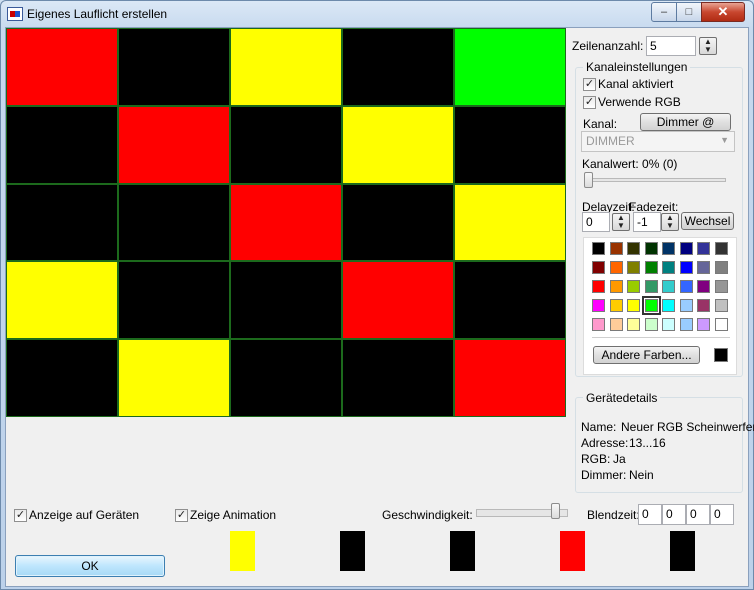 The width and height of the screenshot is (754, 590). I want to click on fade-spinner: ▲ ▼, so click(670, 222).